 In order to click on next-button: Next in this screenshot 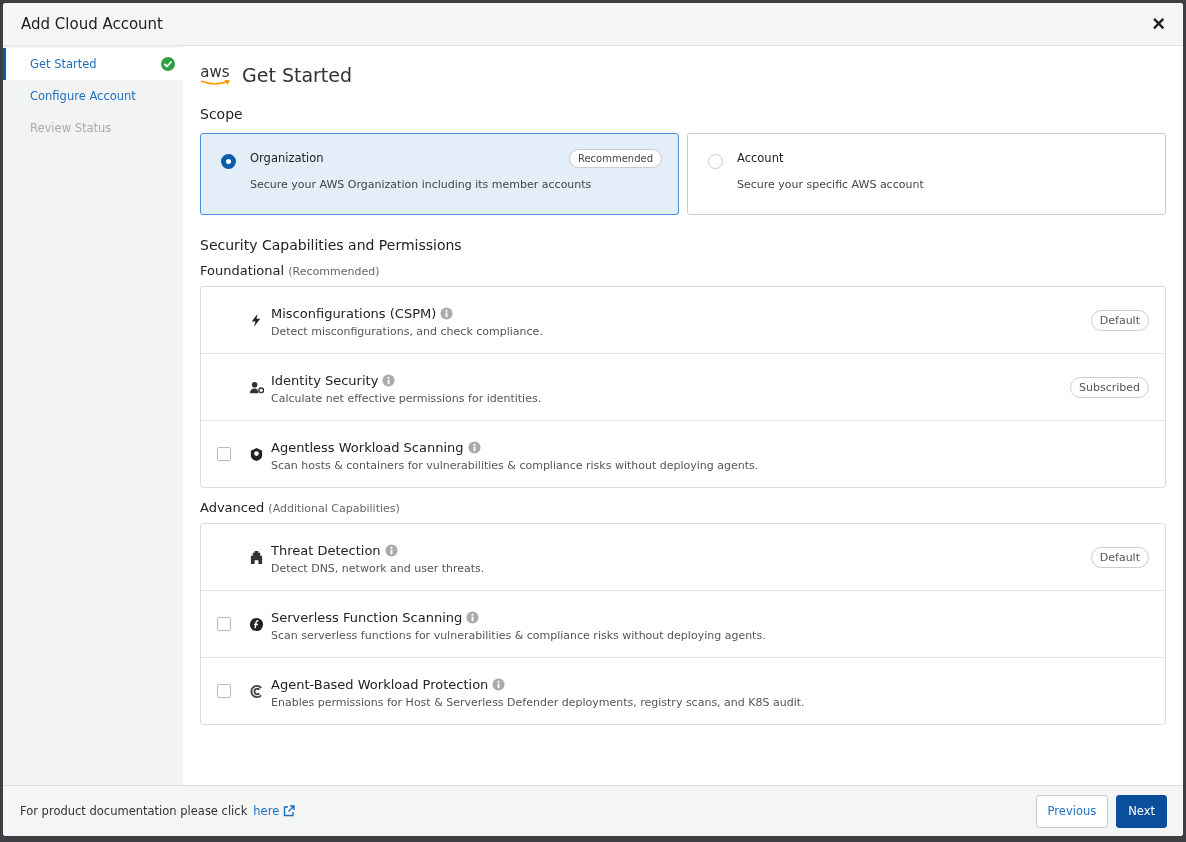, I will do `click(1141, 811)`.